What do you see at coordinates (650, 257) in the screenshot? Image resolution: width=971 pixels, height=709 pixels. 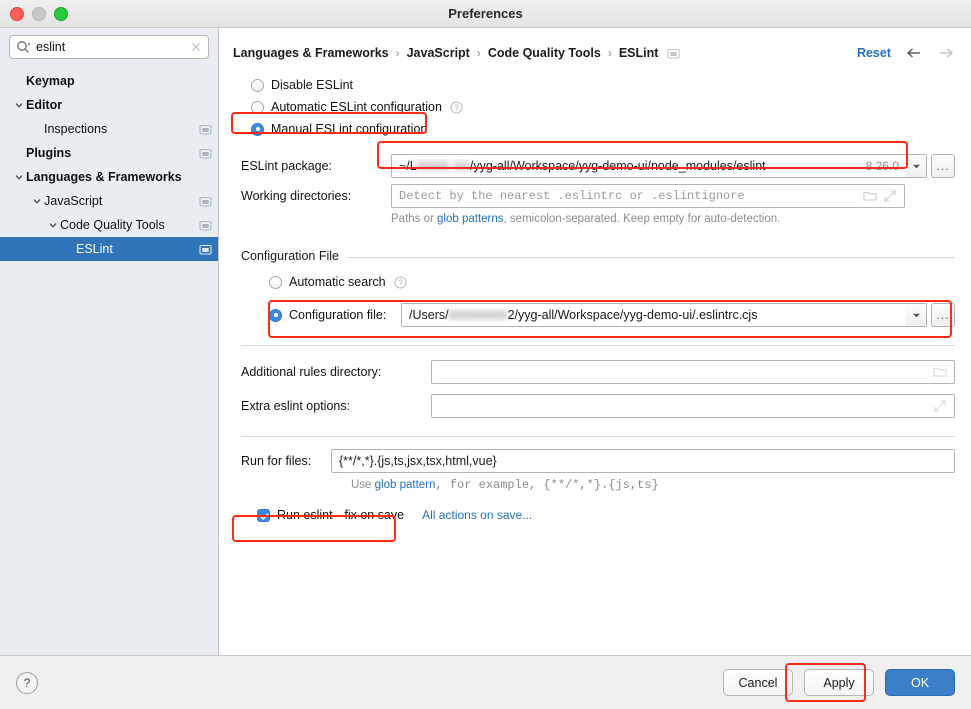 I see `group-divider` at bounding box center [650, 257].